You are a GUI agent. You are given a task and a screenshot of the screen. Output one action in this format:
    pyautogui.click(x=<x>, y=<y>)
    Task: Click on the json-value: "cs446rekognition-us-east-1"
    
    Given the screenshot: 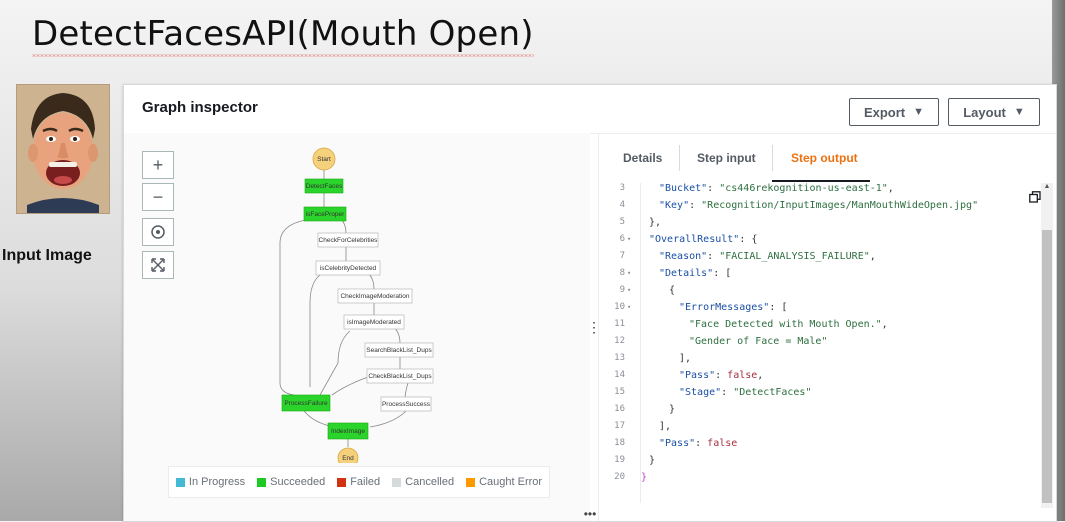 What is the action you would take?
    pyautogui.click(x=803, y=188)
    